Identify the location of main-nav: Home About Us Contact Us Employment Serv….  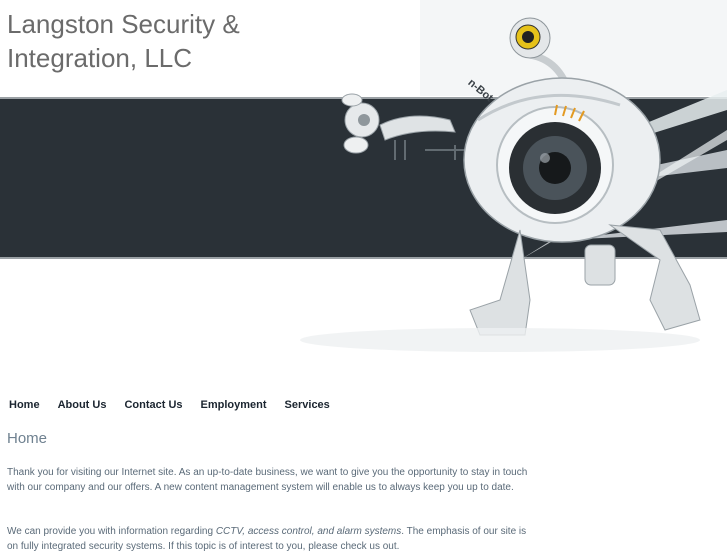
(178, 405).